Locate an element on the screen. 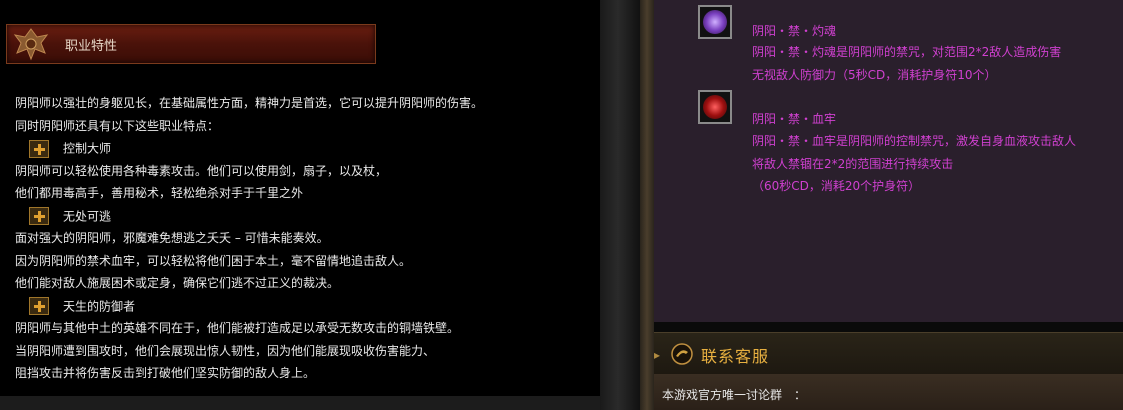  description-line: 同时阴阳师还具有以下这些职业特点： is located at coordinates (117, 125).